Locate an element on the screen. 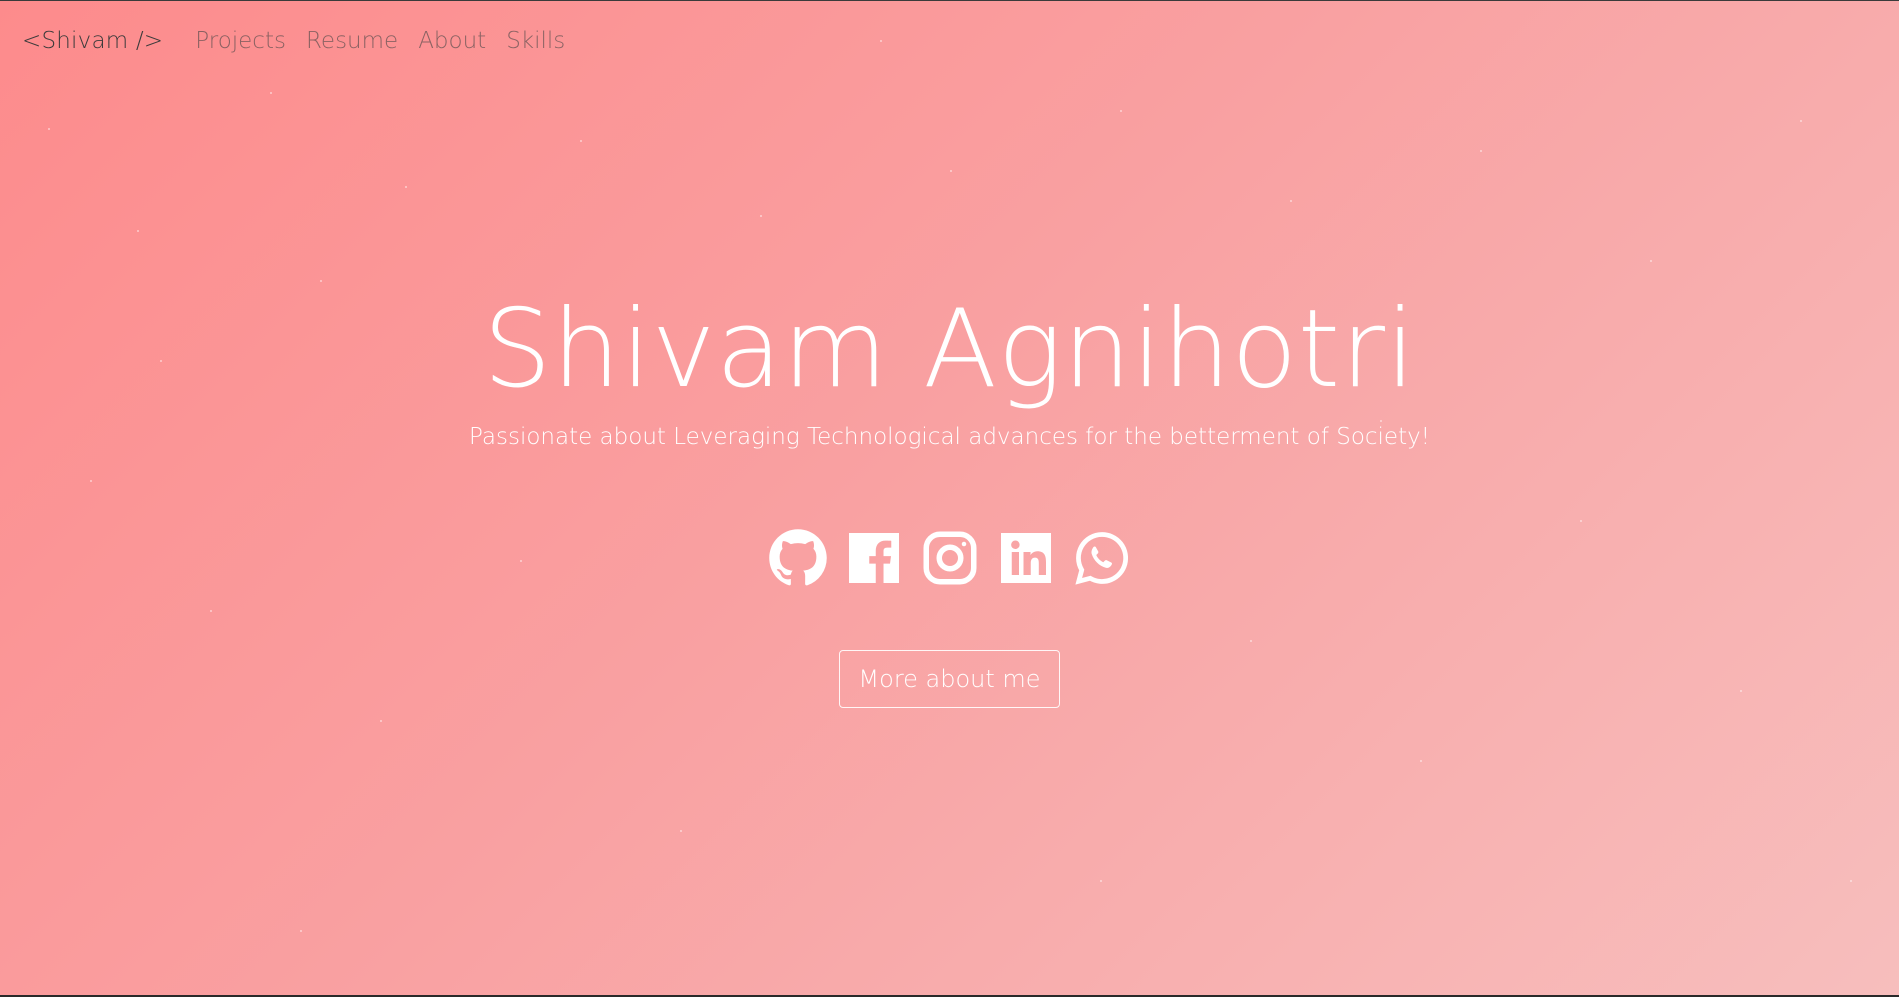 The image size is (1899, 997). github-icon is located at coordinates (797, 557).